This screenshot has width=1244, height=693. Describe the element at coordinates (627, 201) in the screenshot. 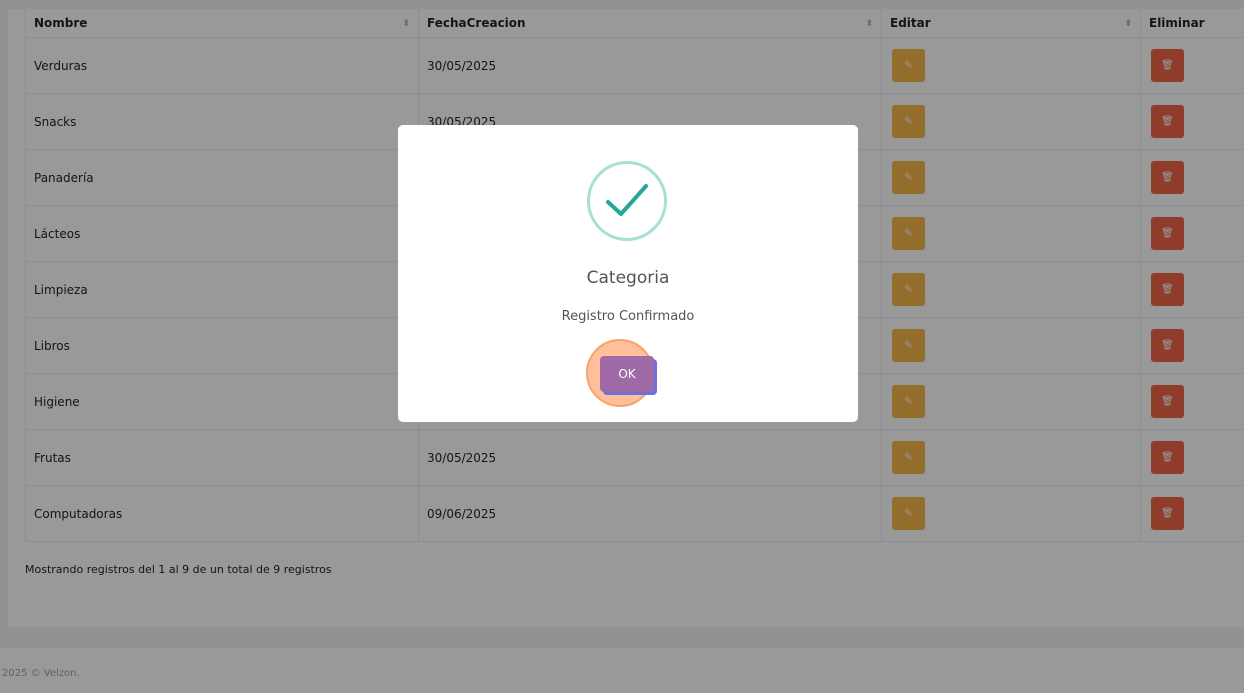

I see `success-check-icon` at that location.